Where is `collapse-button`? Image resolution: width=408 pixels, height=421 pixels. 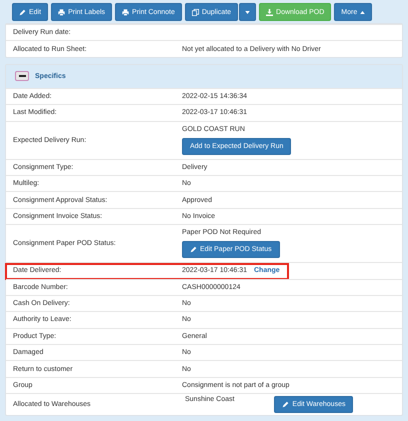 collapse-button is located at coordinates (22, 76).